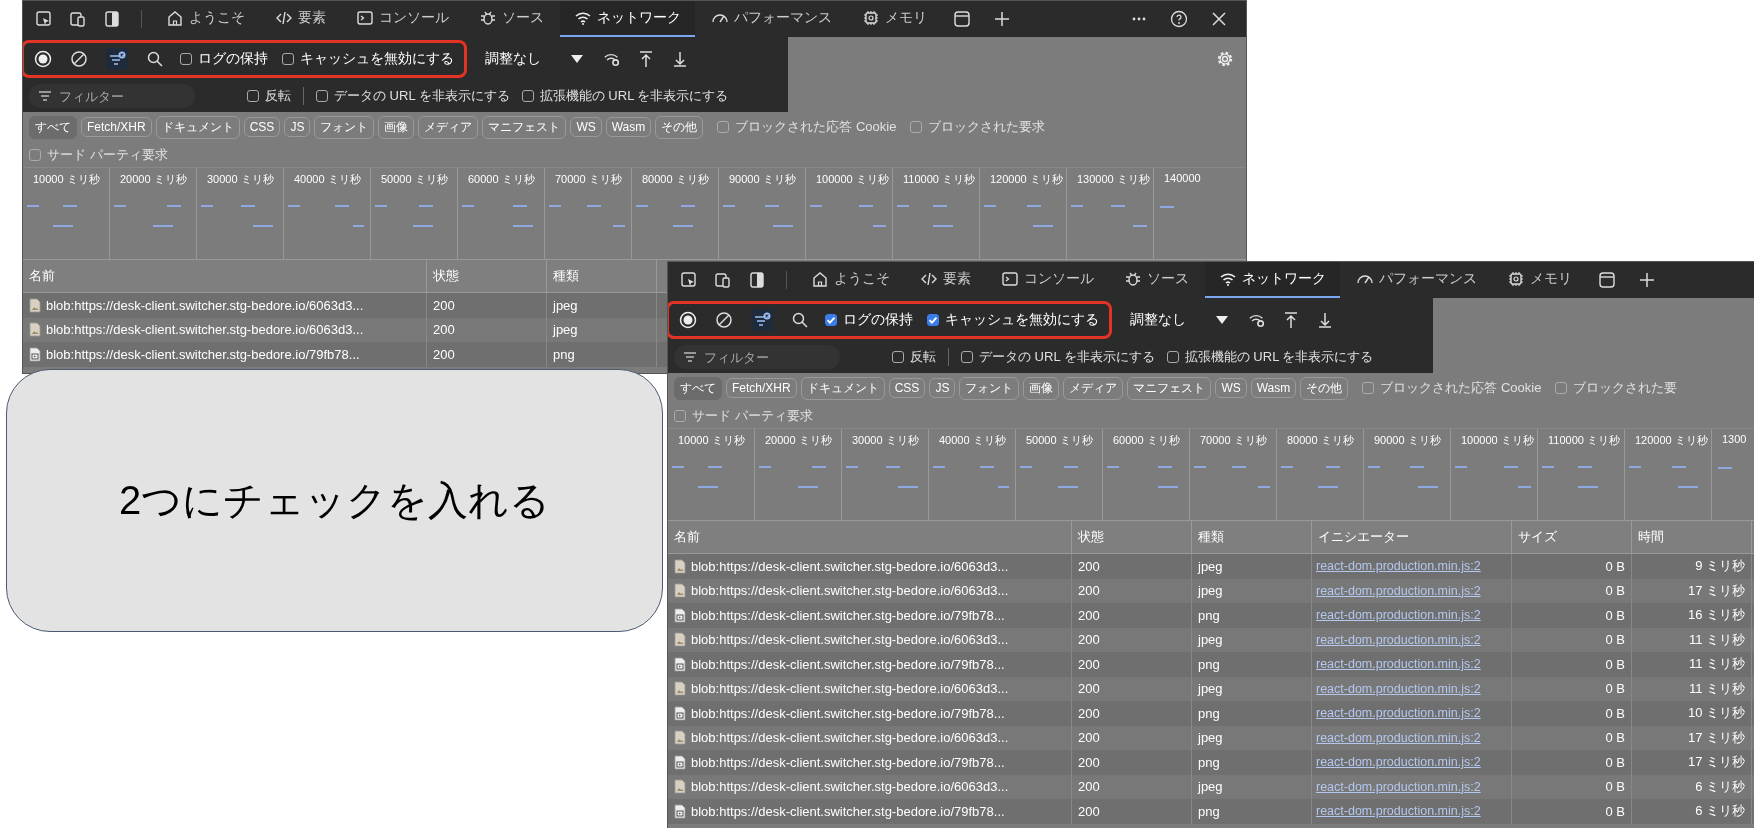 This screenshot has height=828, width=1754. What do you see at coordinates (487, 276) in the screenshot?
I see `column-header: 状態` at bounding box center [487, 276].